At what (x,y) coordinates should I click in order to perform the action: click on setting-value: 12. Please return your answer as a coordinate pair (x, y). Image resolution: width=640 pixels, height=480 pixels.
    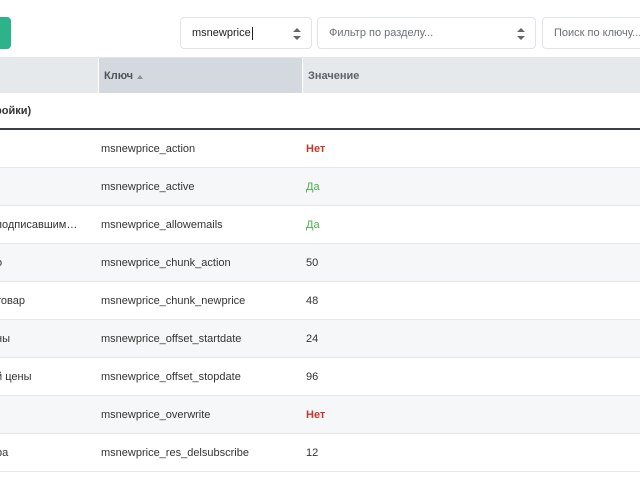
    Looking at the image, I should click on (471, 452).